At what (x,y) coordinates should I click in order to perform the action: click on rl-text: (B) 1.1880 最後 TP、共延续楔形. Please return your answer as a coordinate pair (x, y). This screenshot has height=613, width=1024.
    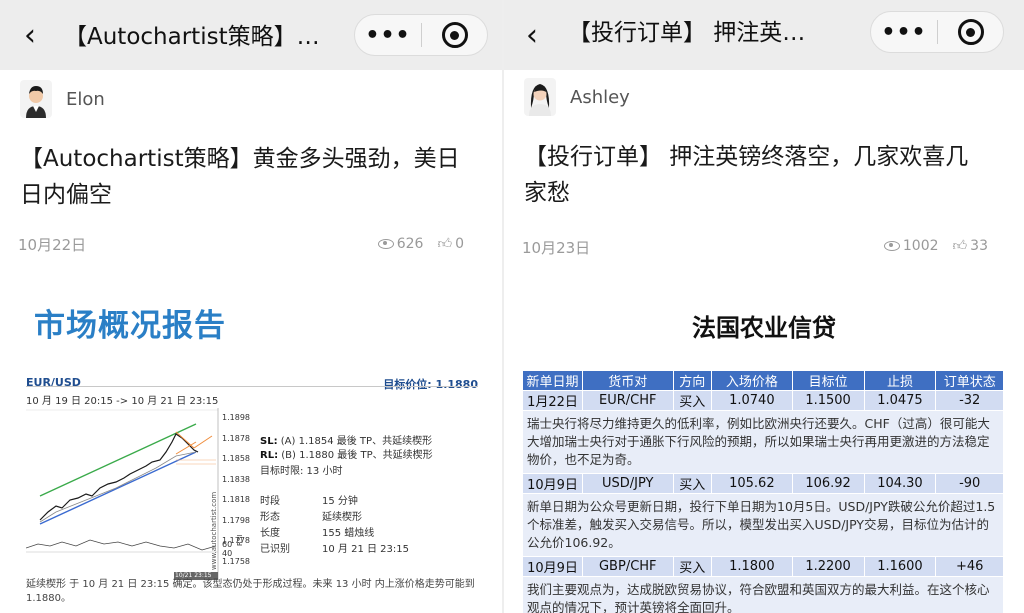
    Looking at the image, I should click on (357, 455).